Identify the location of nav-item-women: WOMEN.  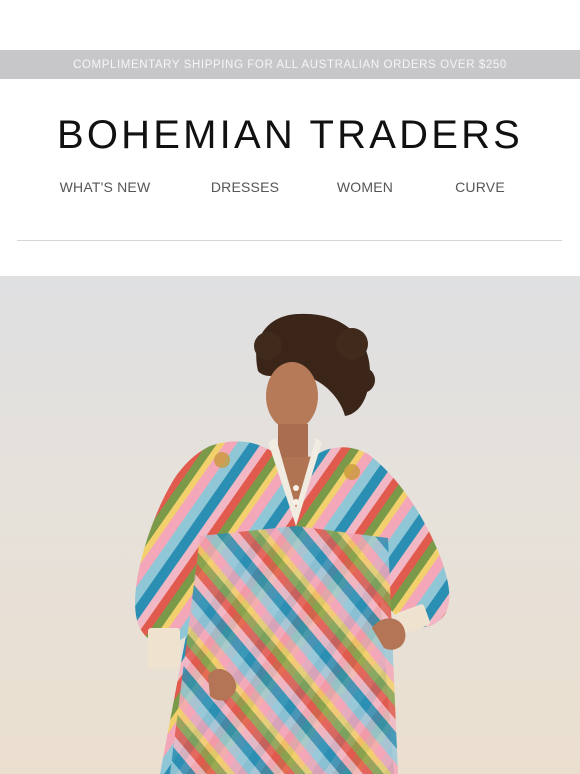
(365, 187).